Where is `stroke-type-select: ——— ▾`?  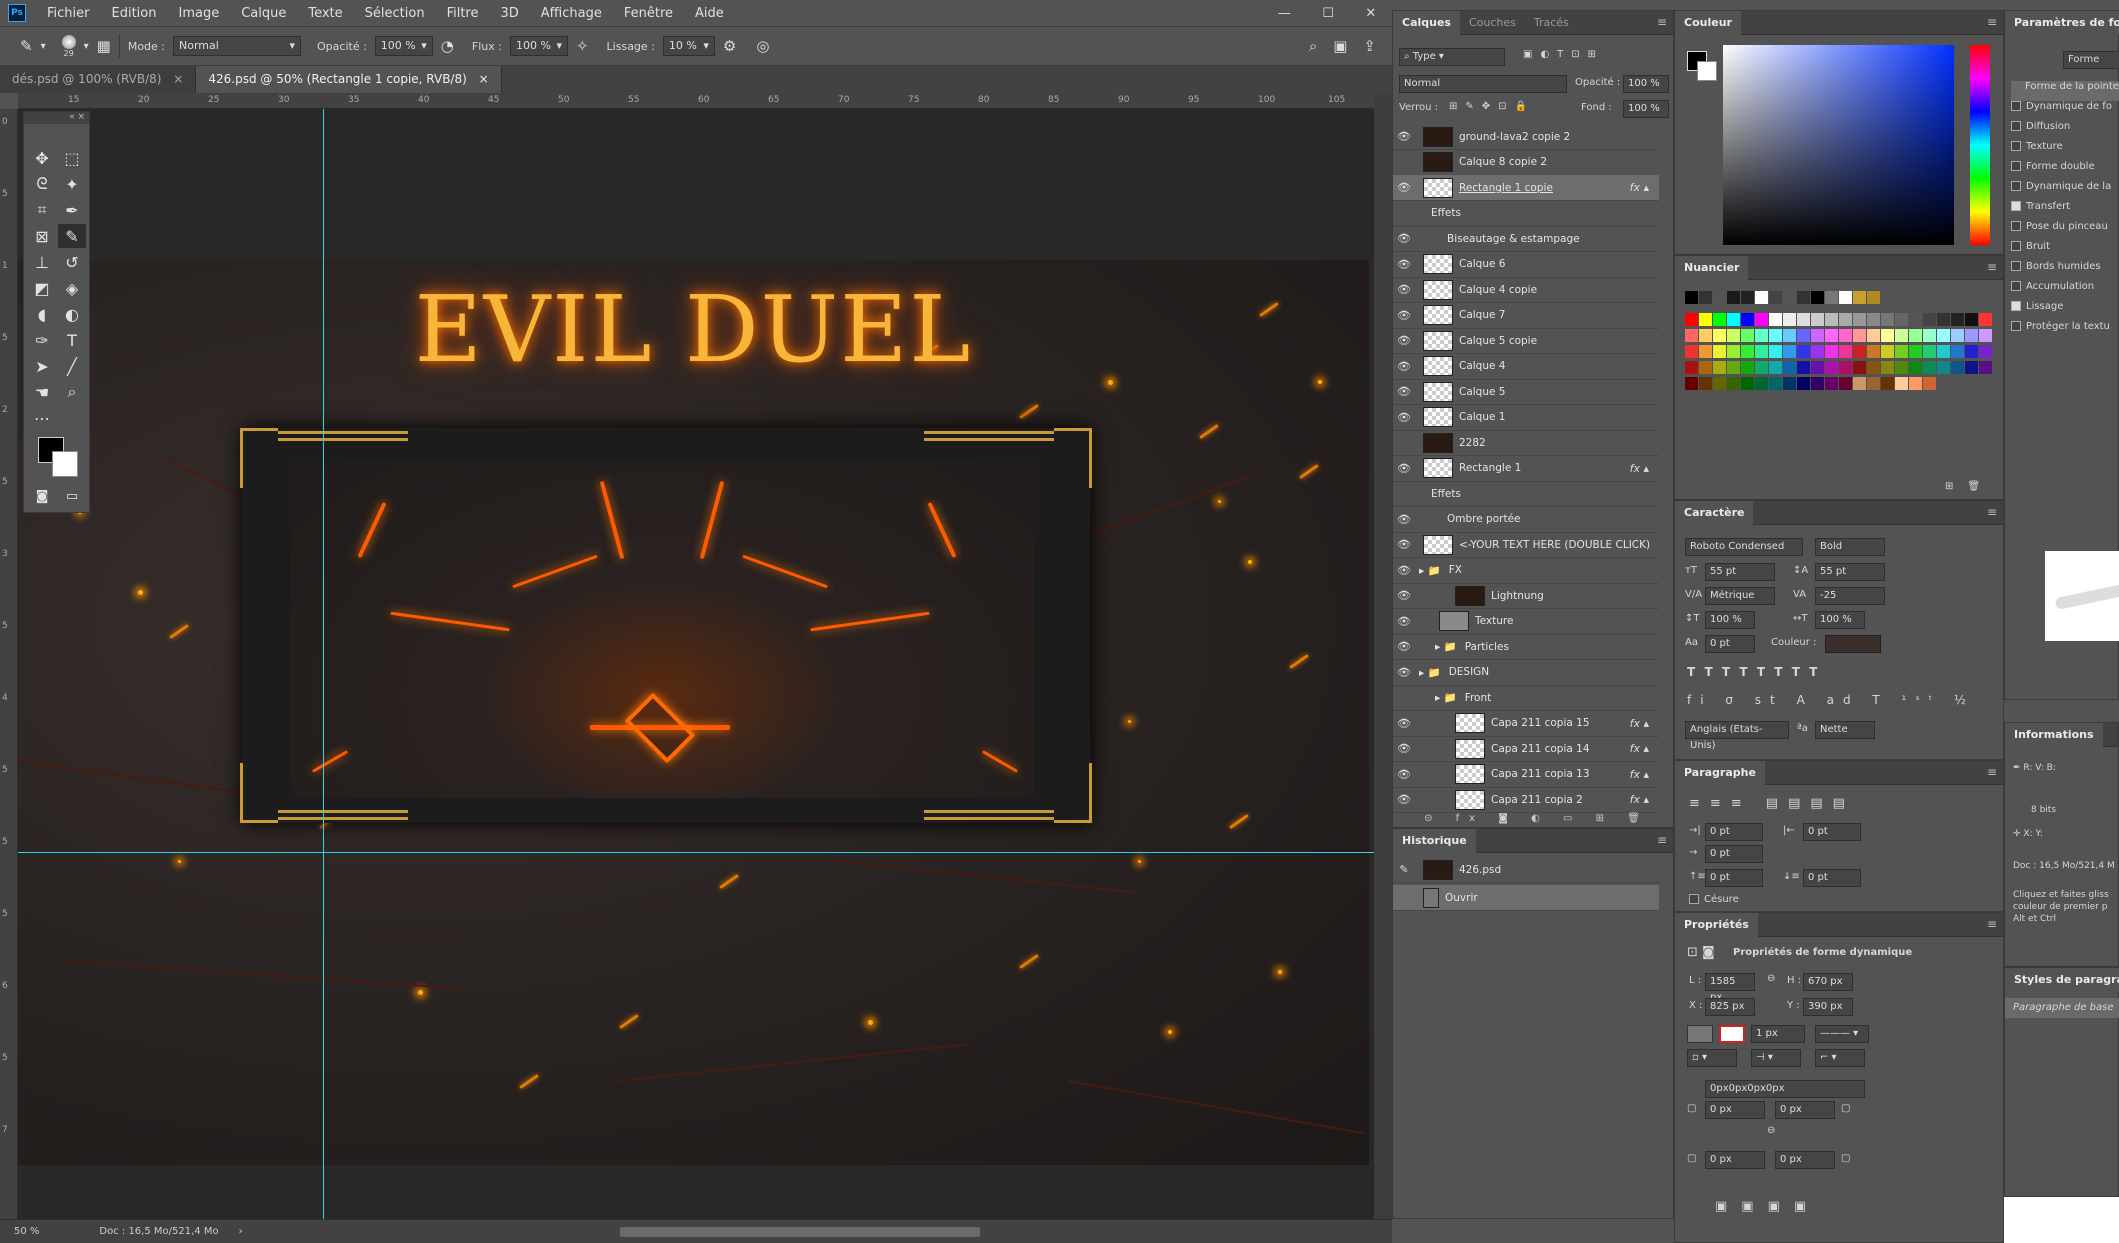
stroke-type-select: ——— ▾ is located at coordinates (1842, 1034).